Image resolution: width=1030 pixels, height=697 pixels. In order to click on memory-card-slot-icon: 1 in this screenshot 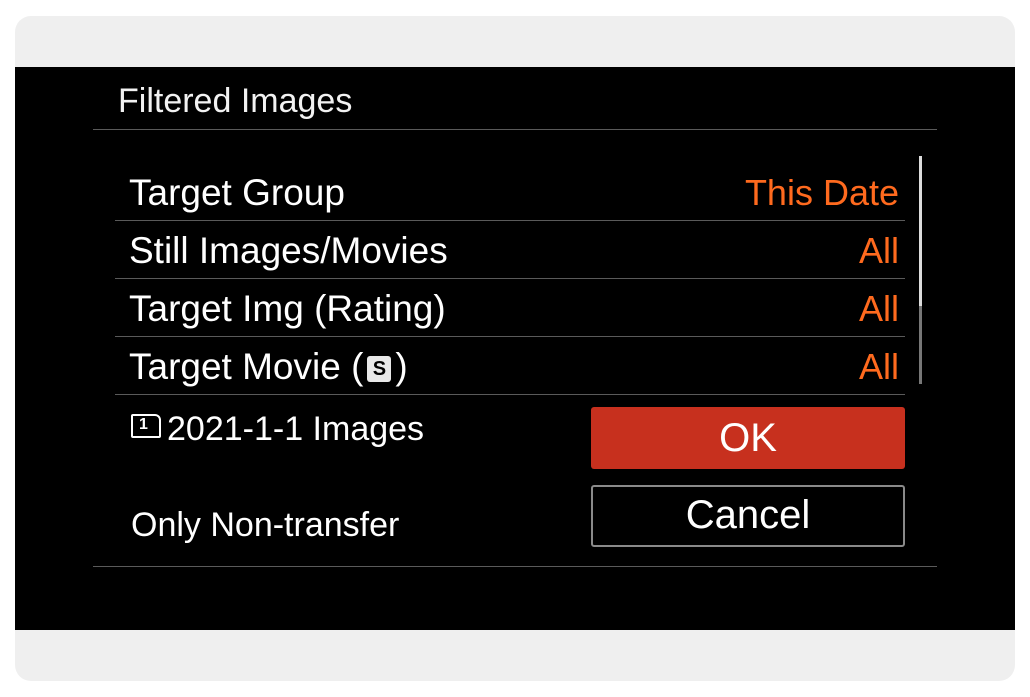, I will do `click(146, 426)`.